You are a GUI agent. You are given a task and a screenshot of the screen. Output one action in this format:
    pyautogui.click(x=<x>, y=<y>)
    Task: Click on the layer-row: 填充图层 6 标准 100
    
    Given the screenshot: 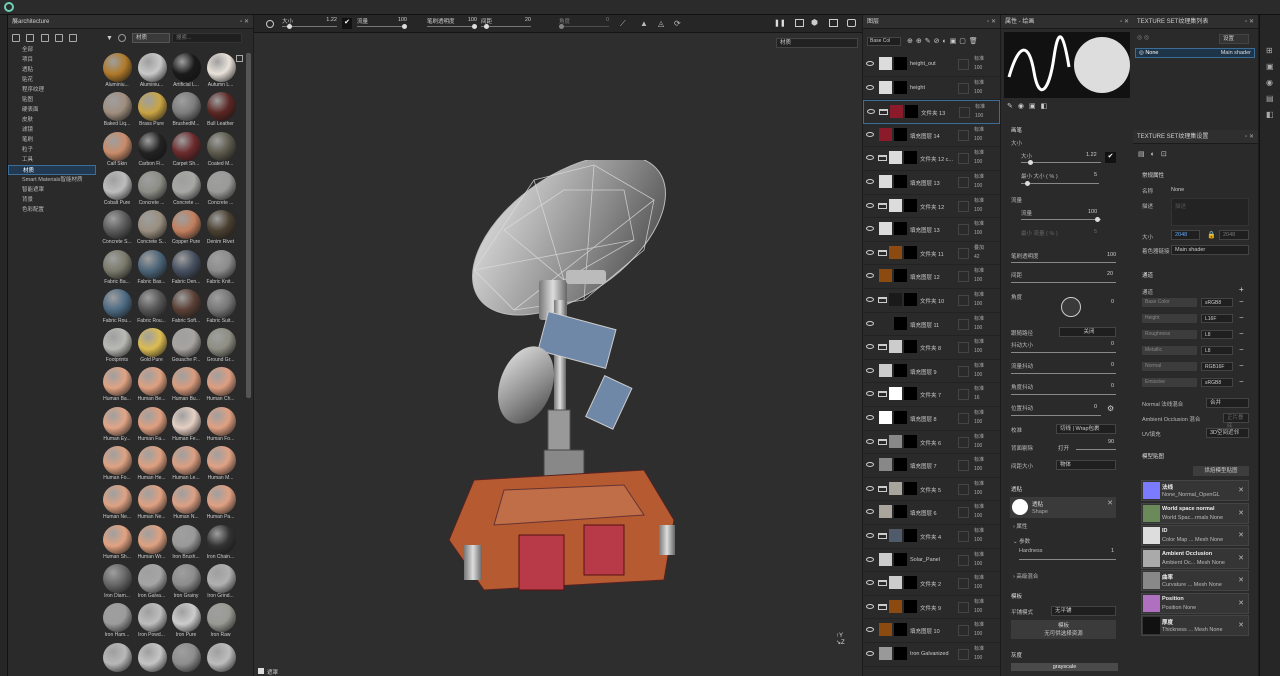 What is the action you would take?
    pyautogui.click(x=931, y=513)
    